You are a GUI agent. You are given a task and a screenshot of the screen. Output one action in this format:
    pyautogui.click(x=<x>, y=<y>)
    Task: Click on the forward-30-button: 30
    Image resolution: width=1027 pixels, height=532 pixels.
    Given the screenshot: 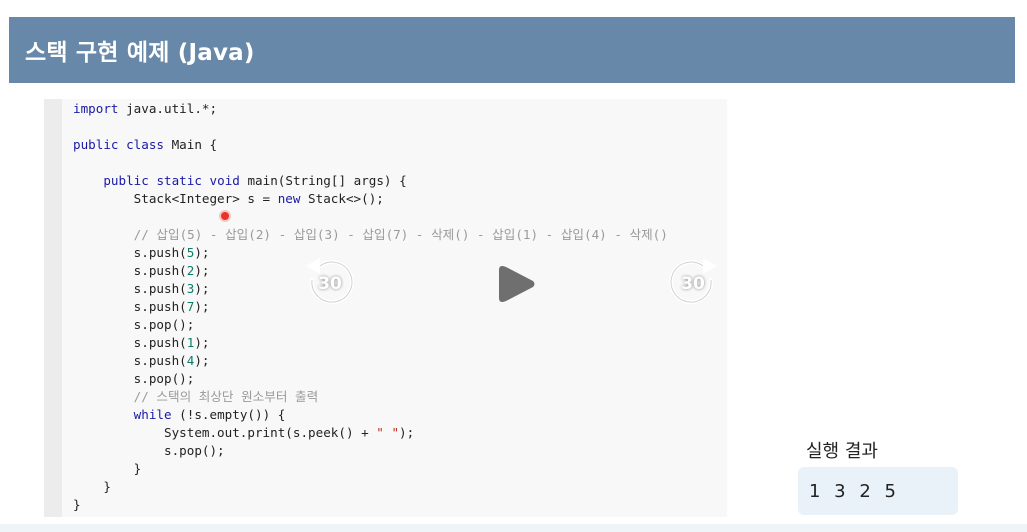 What is the action you would take?
    pyautogui.click(x=693, y=284)
    